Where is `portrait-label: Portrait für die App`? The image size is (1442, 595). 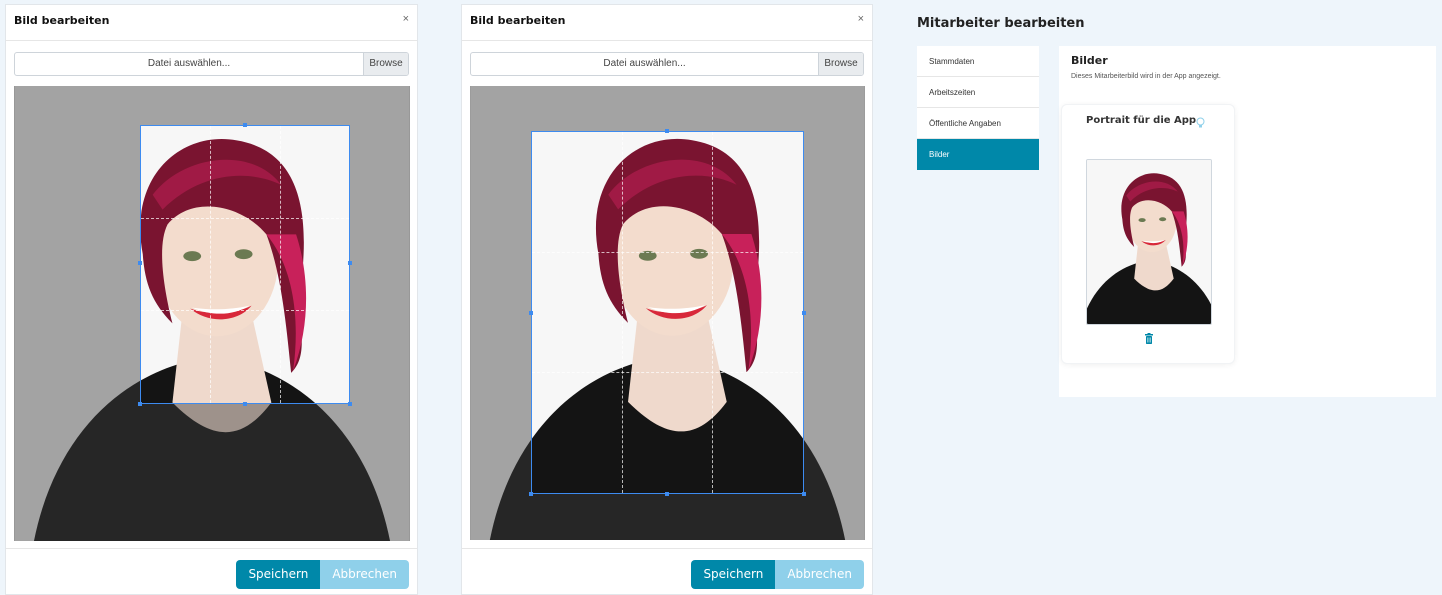 portrait-label: Portrait für die App is located at coordinates (1141, 120).